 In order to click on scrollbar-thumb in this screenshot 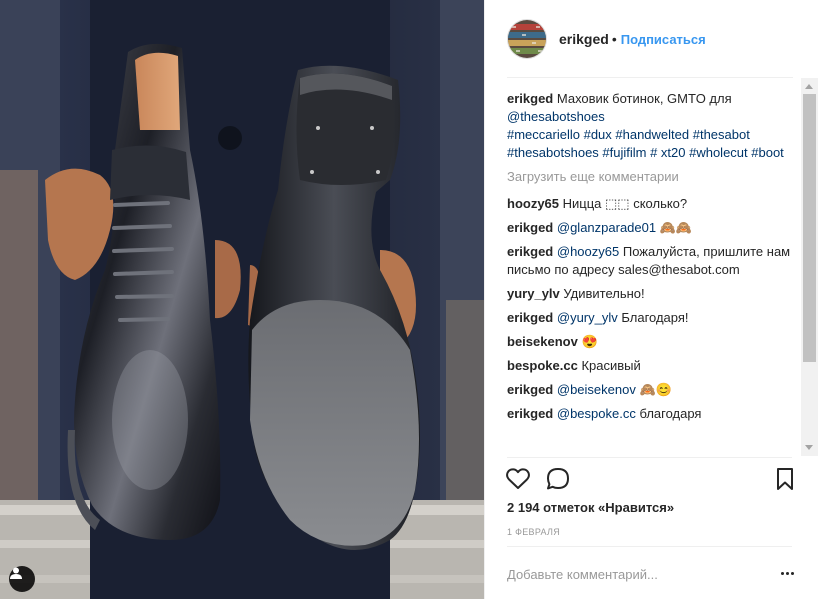, I will do `click(809, 228)`.